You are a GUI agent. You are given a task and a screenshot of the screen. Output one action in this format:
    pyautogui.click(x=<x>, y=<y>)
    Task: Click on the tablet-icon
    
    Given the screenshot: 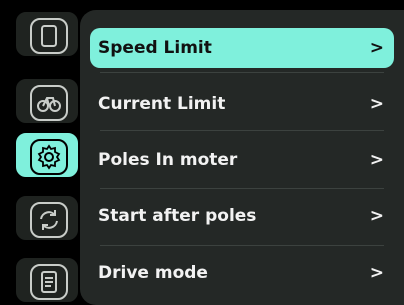 What is the action you would take?
    pyautogui.click(x=49, y=36)
    